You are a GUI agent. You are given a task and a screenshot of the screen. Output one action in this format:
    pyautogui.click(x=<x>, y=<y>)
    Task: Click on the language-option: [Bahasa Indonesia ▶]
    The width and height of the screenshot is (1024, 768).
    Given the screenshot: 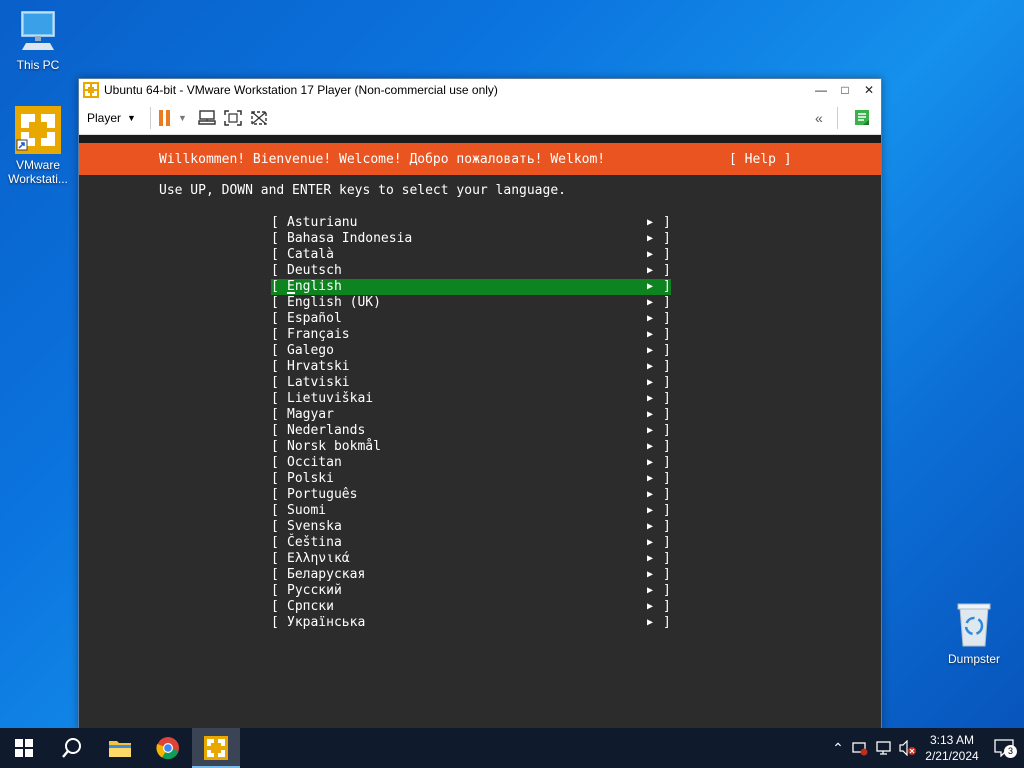 What is the action you would take?
    pyautogui.click(x=471, y=239)
    